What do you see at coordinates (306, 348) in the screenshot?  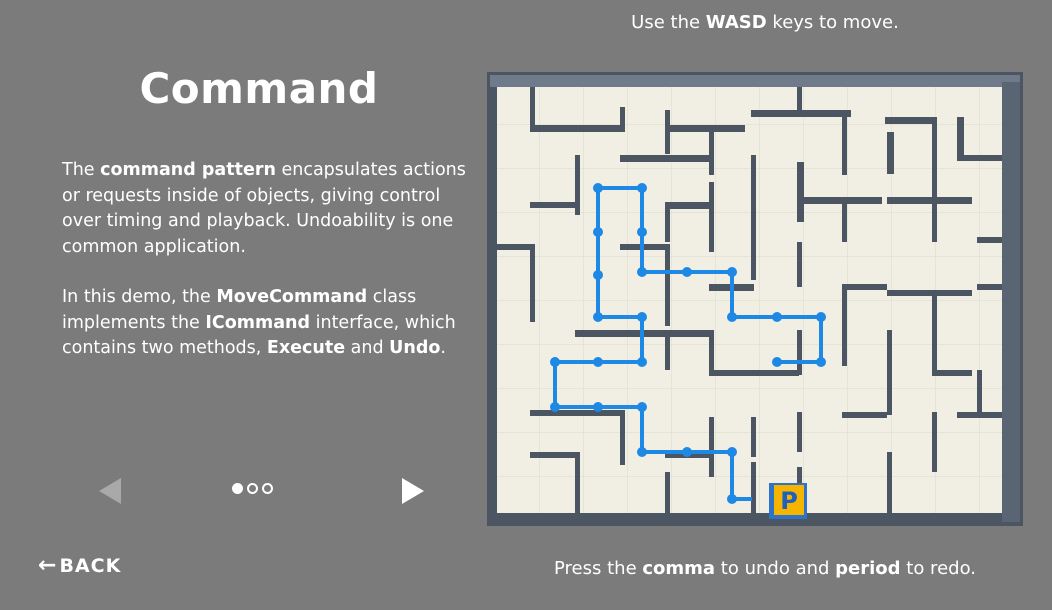 I see `slide-paragraph2-segment: Execute` at bounding box center [306, 348].